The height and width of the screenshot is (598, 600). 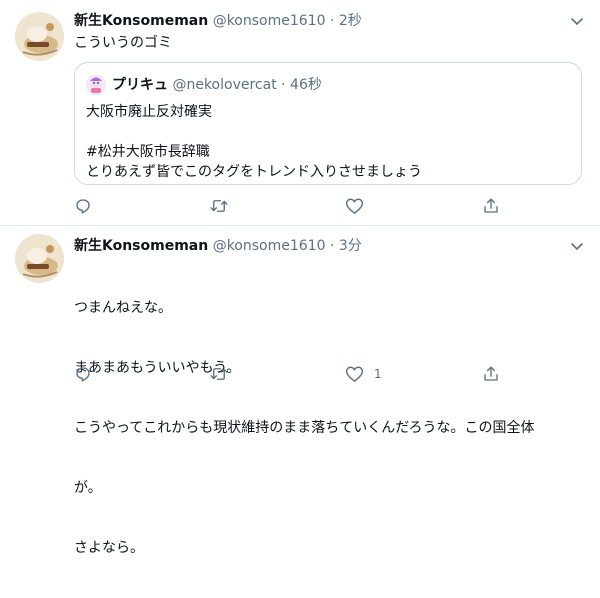 What do you see at coordinates (378, 374) in the screenshot?
I see `like-count: 1` at bounding box center [378, 374].